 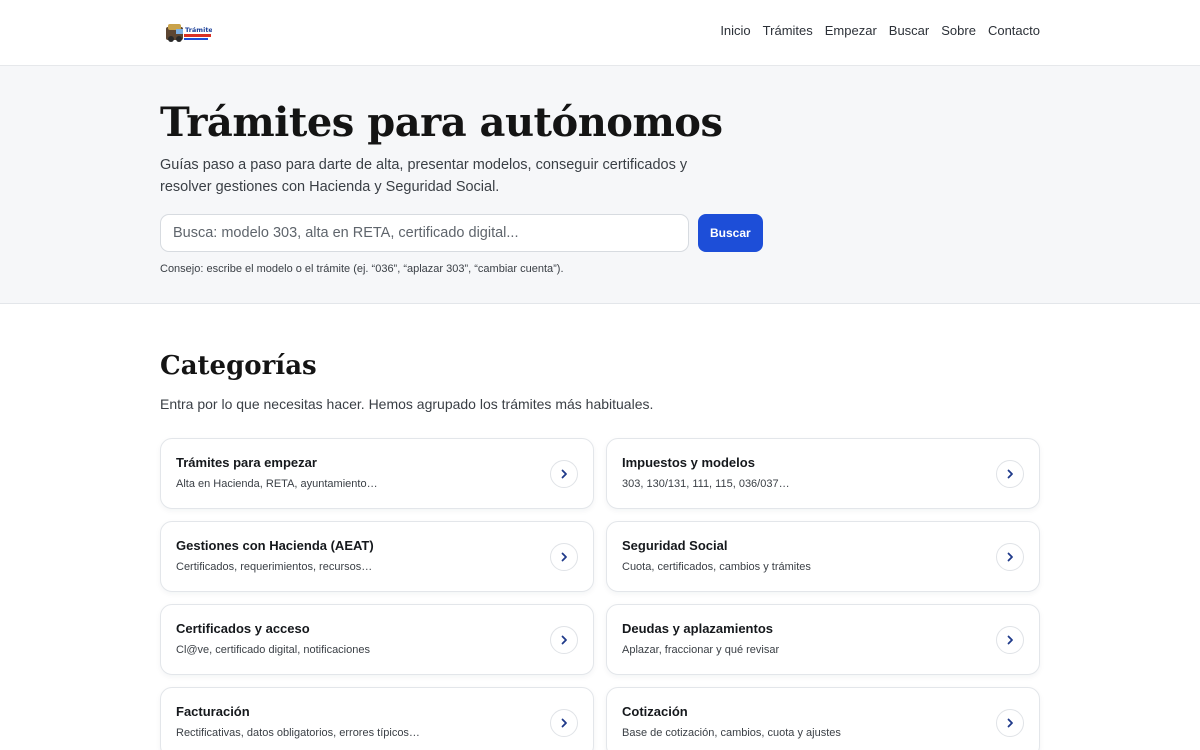 What do you see at coordinates (1014, 30) in the screenshot?
I see `nav-contacto: Contacto` at bounding box center [1014, 30].